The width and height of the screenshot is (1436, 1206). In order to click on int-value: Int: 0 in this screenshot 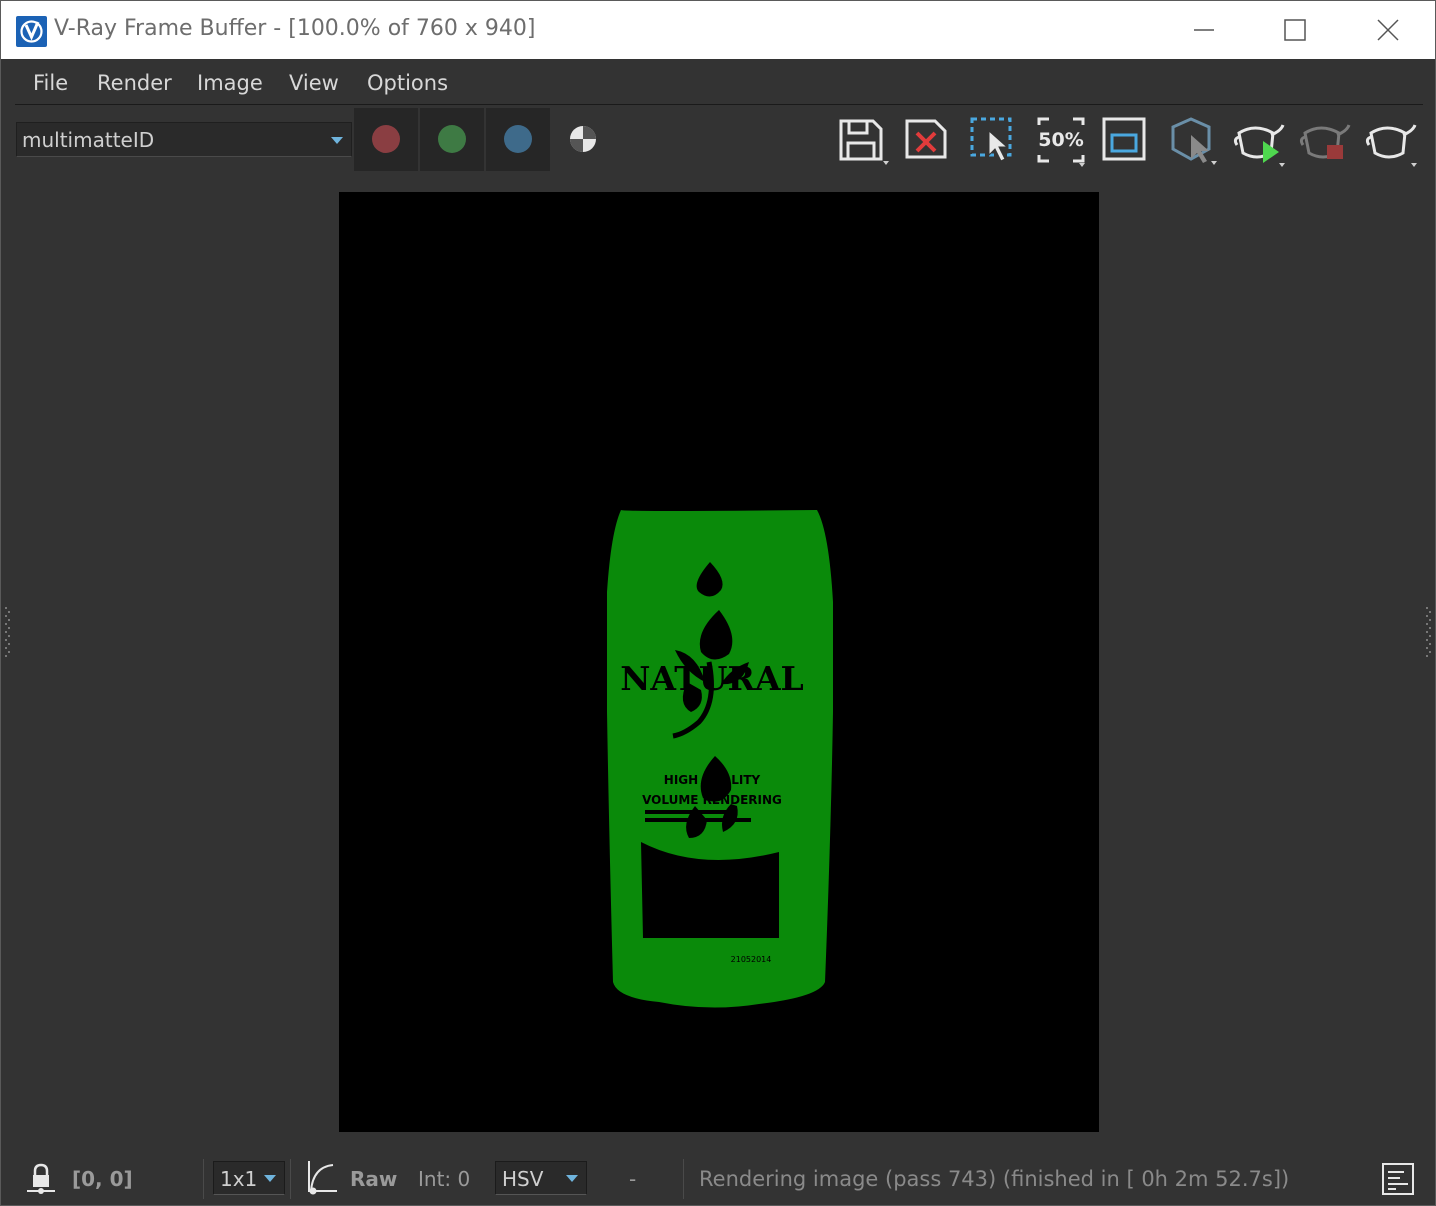, I will do `click(444, 1179)`.